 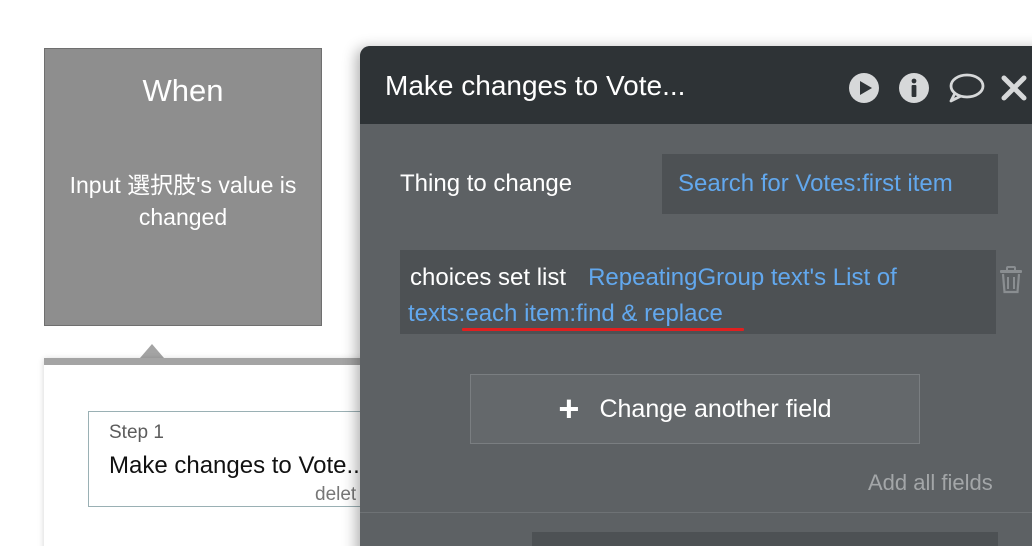 I want to click on close-icon, so click(x=1014, y=88).